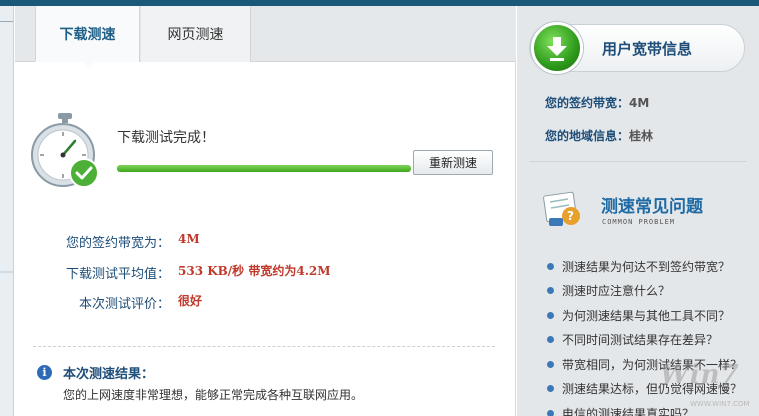  What do you see at coordinates (647, 49) in the screenshot?
I see `bandwidth-info-title: 用户宽带信息` at bounding box center [647, 49].